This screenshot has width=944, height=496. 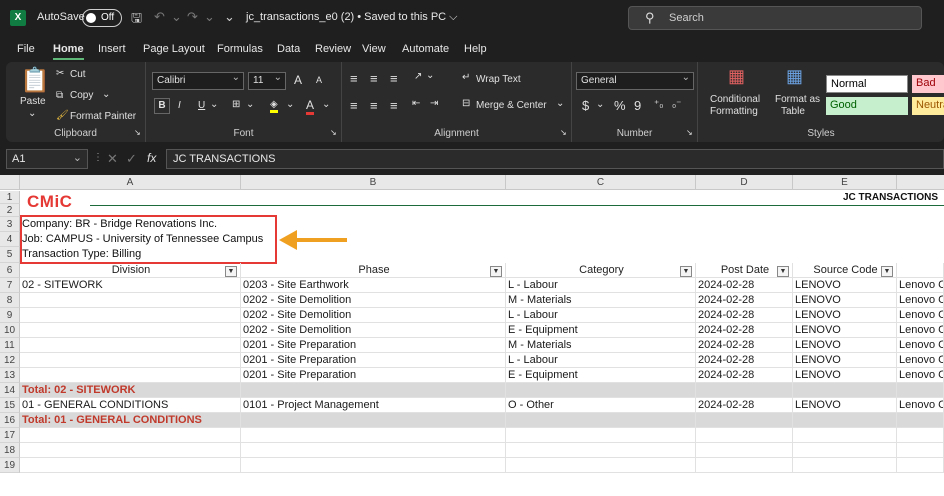 I want to click on row-header: 6, so click(x=10, y=270).